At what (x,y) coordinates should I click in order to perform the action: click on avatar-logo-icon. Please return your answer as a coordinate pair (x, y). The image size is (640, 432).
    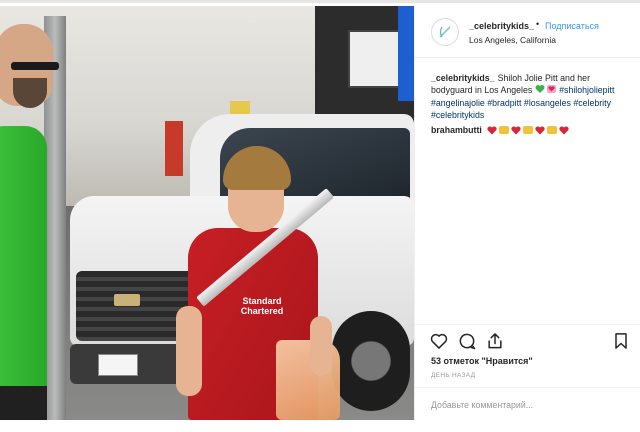
    Looking at the image, I should click on (445, 32).